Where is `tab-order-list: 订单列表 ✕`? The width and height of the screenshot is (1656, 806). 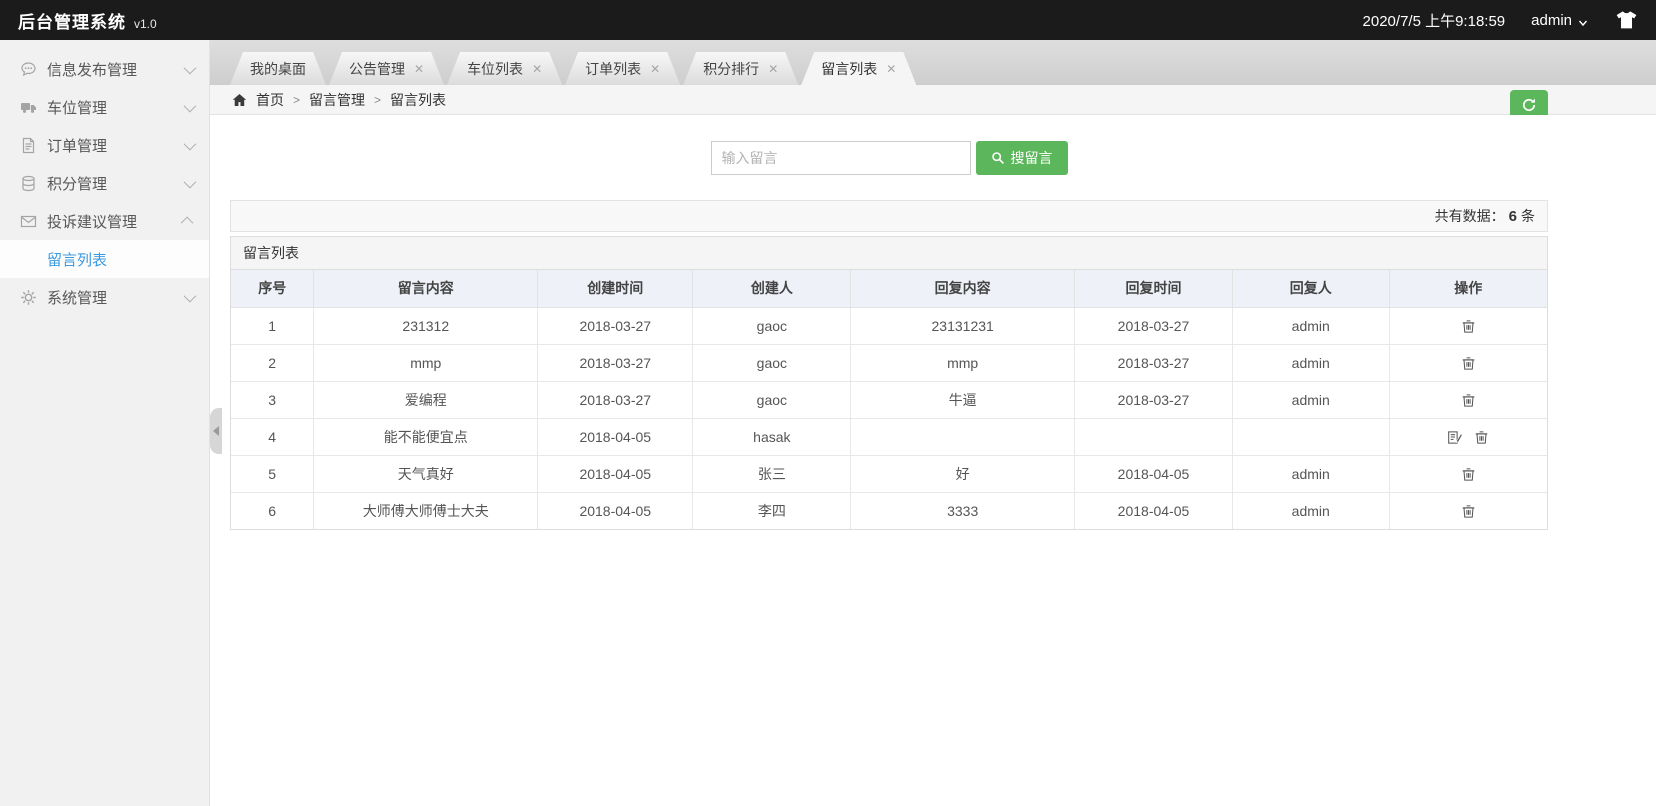
tab-order-list: 订单列表 ✕ is located at coordinates (622, 68).